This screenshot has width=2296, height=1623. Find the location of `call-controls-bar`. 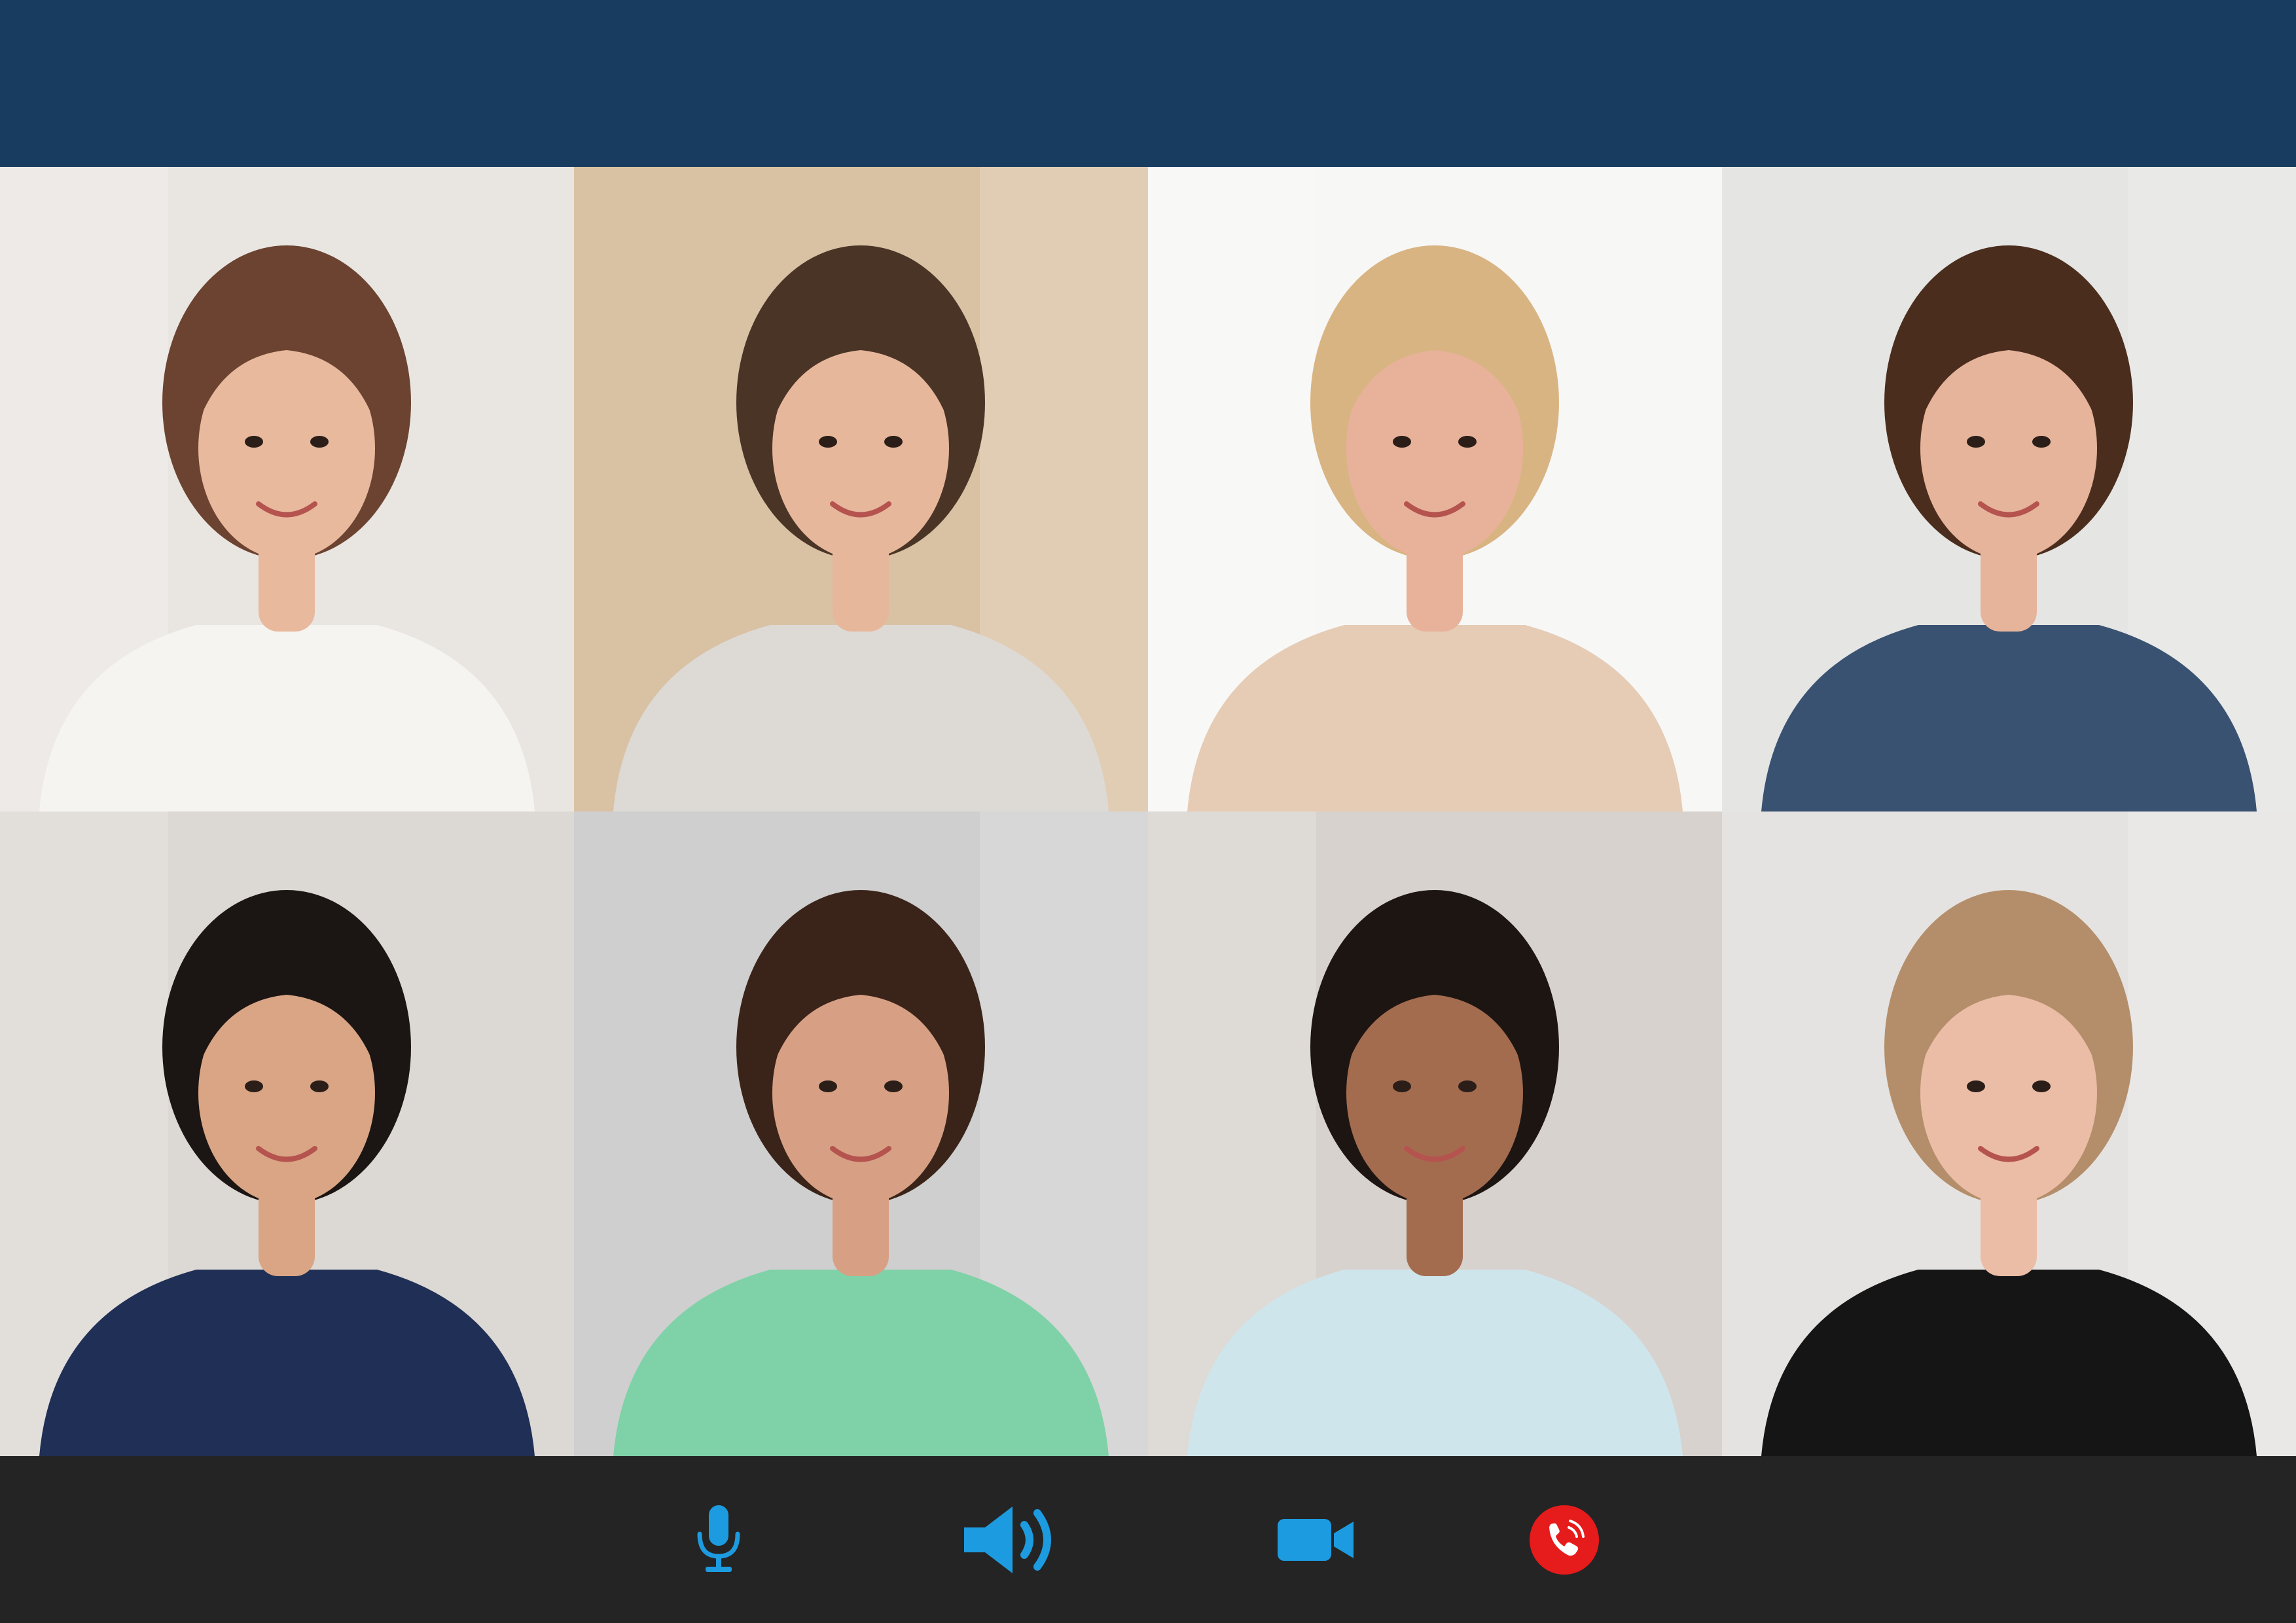

call-controls-bar is located at coordinates (1148, 1539).